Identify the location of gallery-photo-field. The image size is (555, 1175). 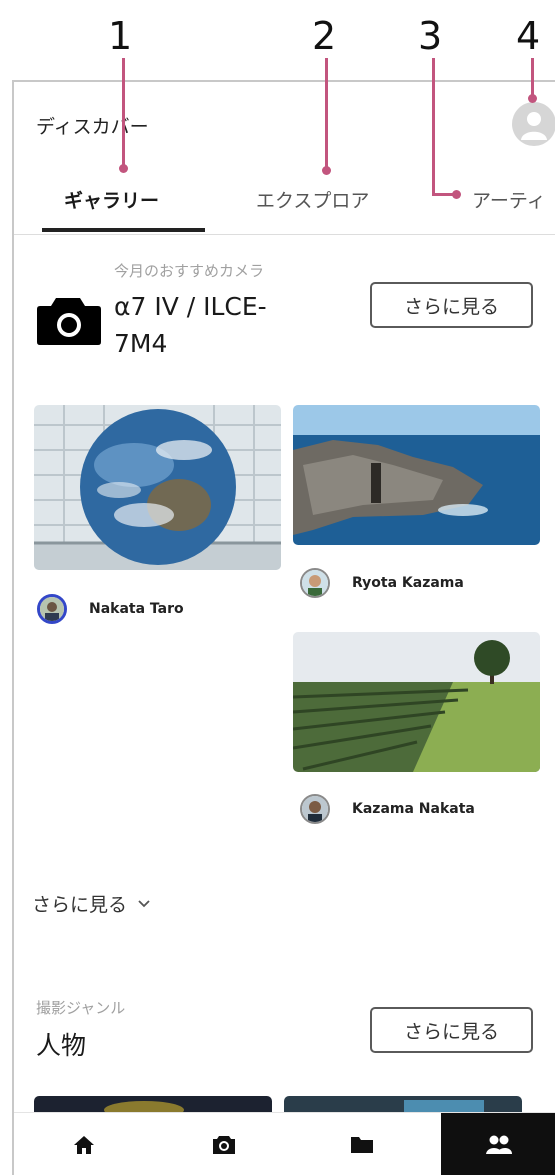
(416, 702).